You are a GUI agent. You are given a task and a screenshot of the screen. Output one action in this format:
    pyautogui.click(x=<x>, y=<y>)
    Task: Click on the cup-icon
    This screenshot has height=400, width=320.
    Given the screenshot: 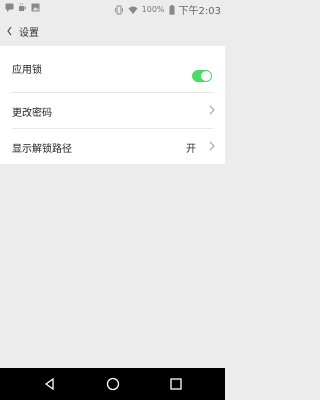 What is the action you would take?
    pyautogui.click(x=22, y=7)
    